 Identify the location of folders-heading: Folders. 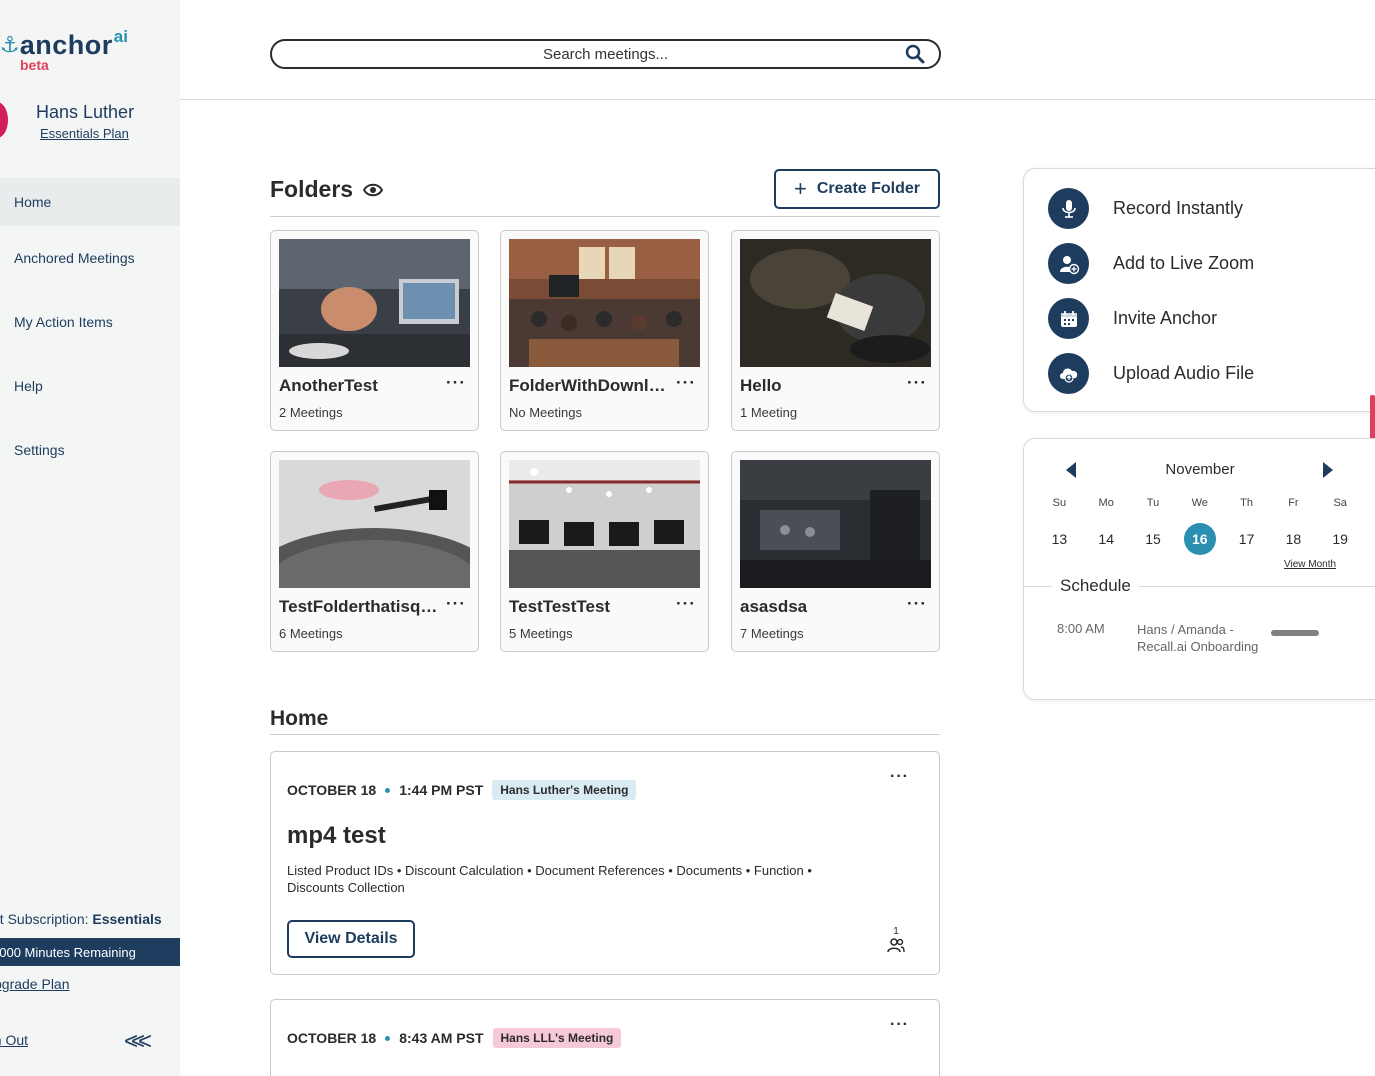
(327, 189).